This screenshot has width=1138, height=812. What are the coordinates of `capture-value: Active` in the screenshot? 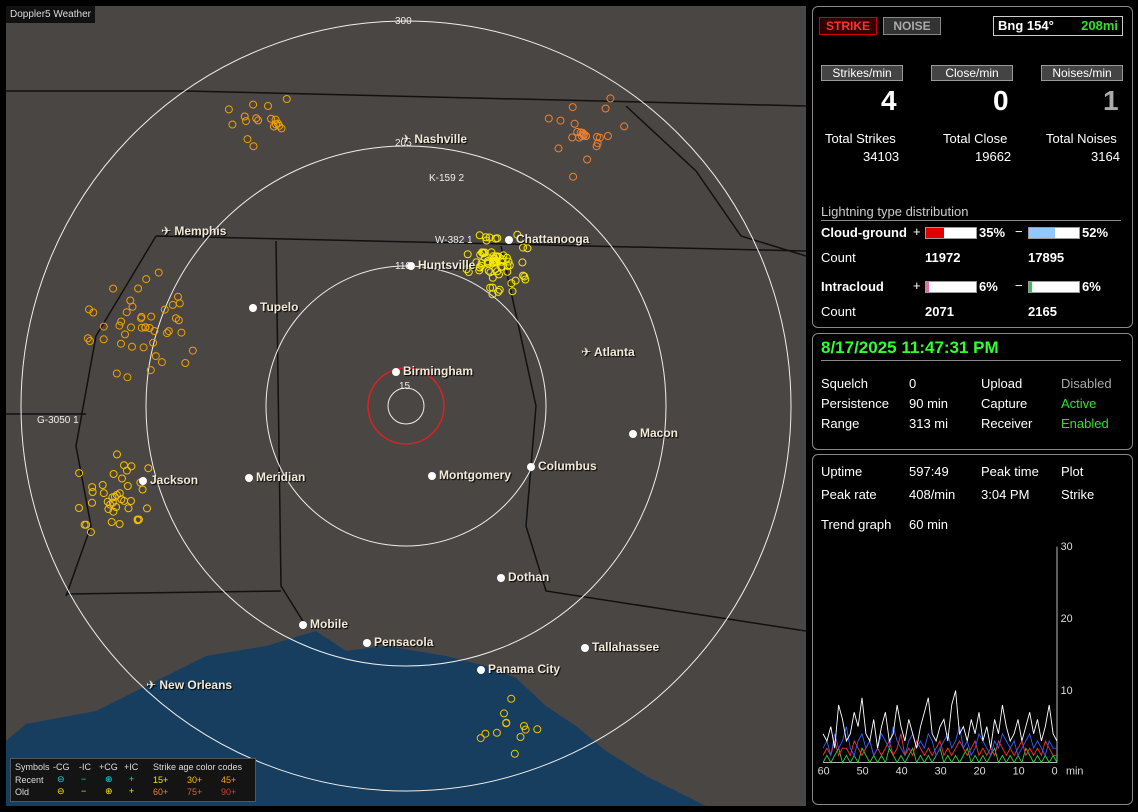 It's located at (1079, 403).